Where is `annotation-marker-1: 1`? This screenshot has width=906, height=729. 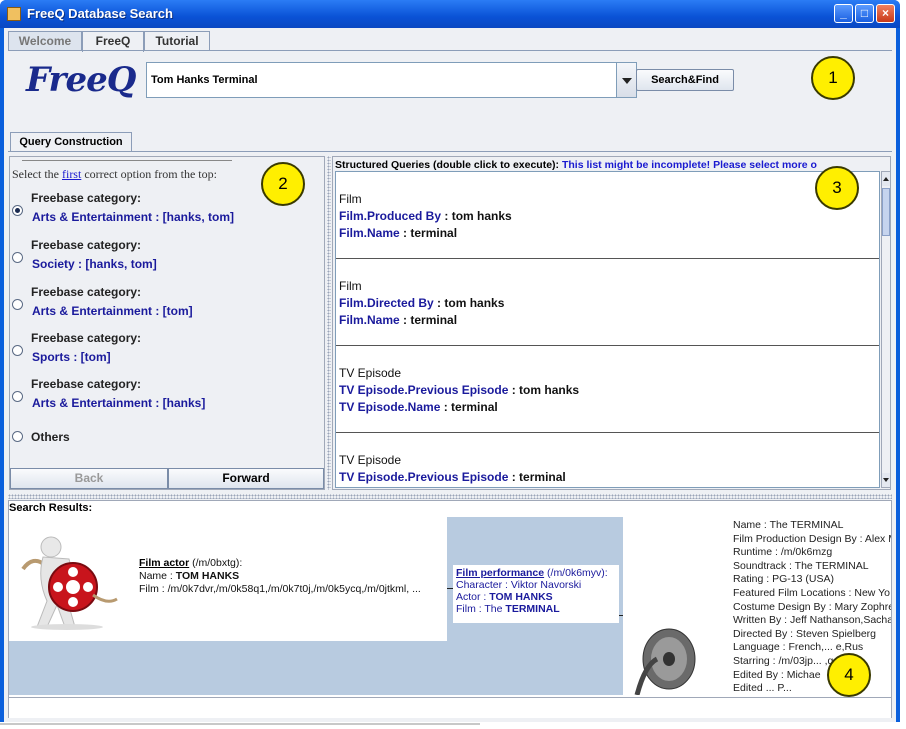 annotation-marker-1: 1 is located at coordinates (833, 78).